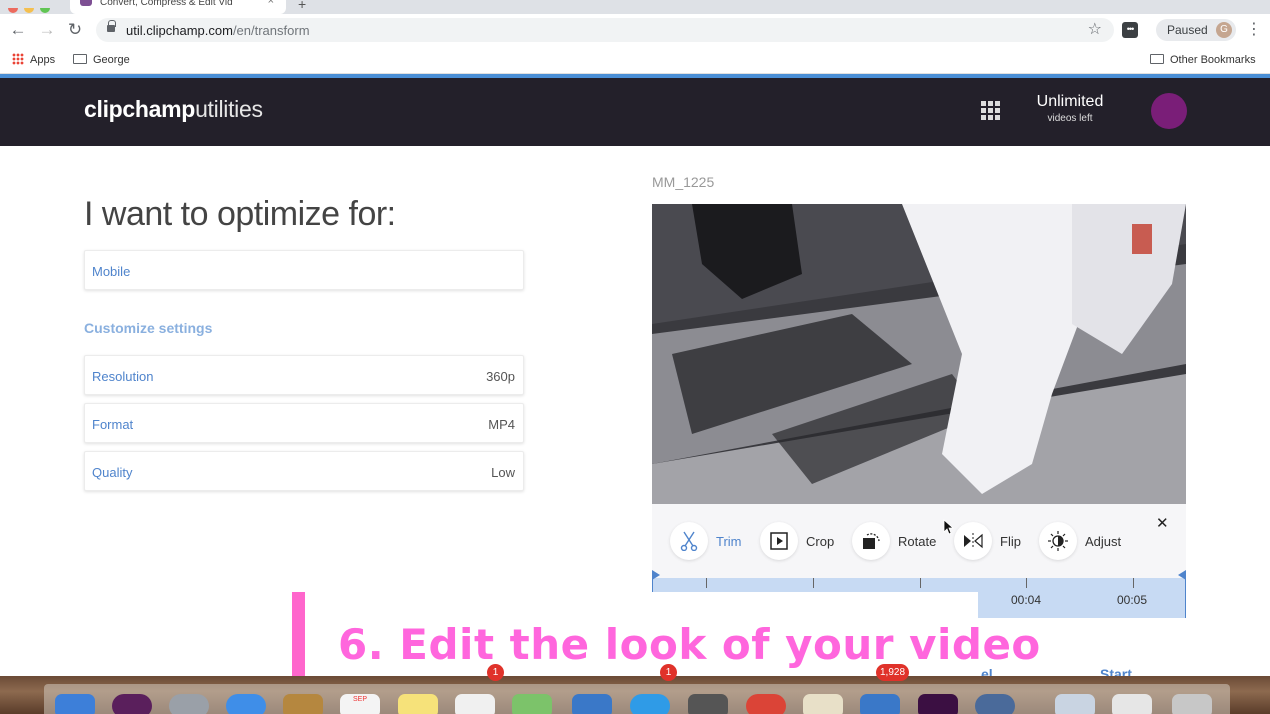  What do you see at coordinates (949, 527) in the screenshot?
I see `mouse-cursor-icon` at bounding box center [949, 527].